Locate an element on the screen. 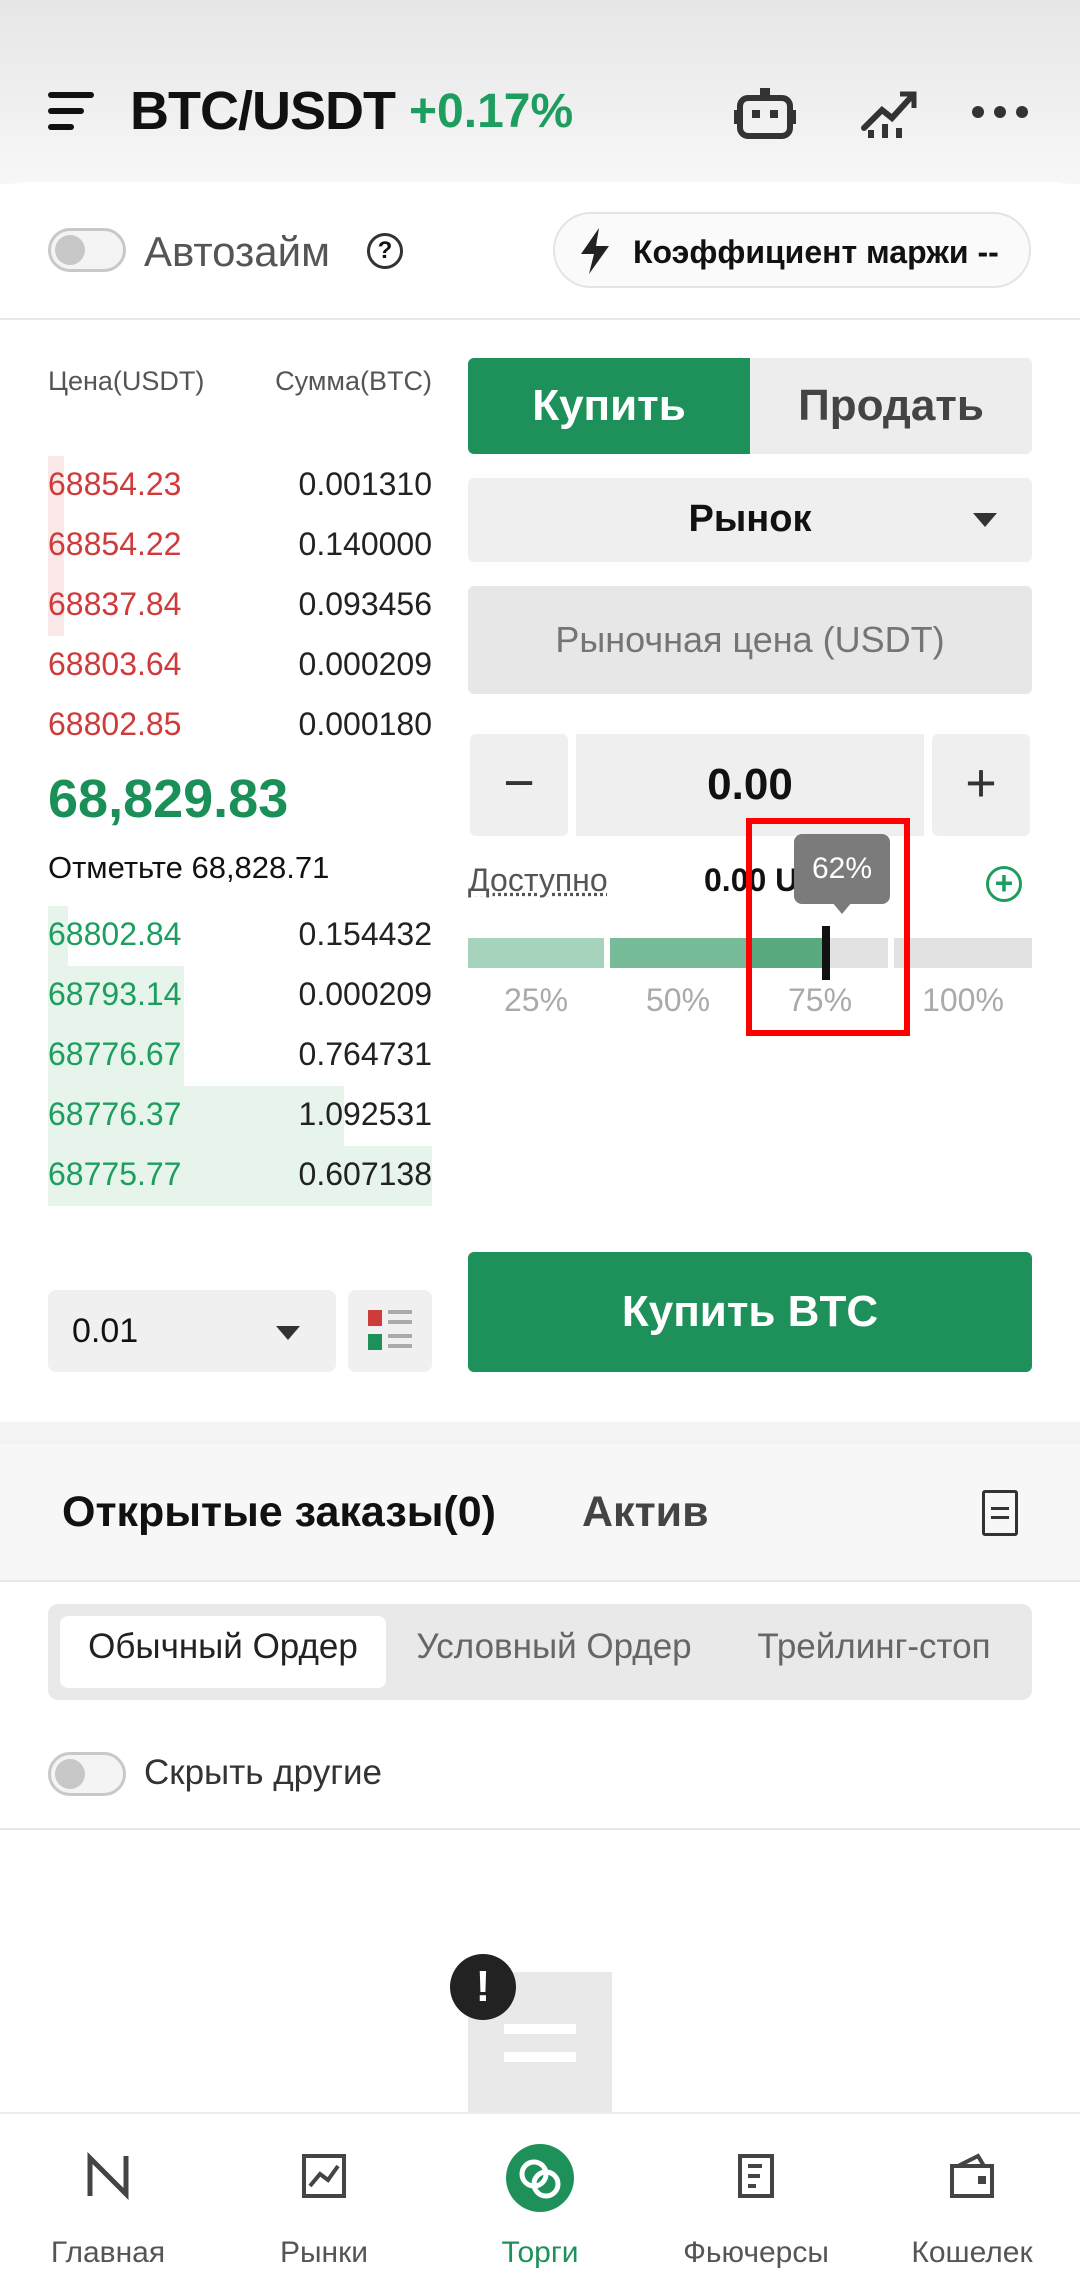 The height and width of the screenshot is (2278, 1080). slider-label-100: 100% is located at coordinates (963, 1000).